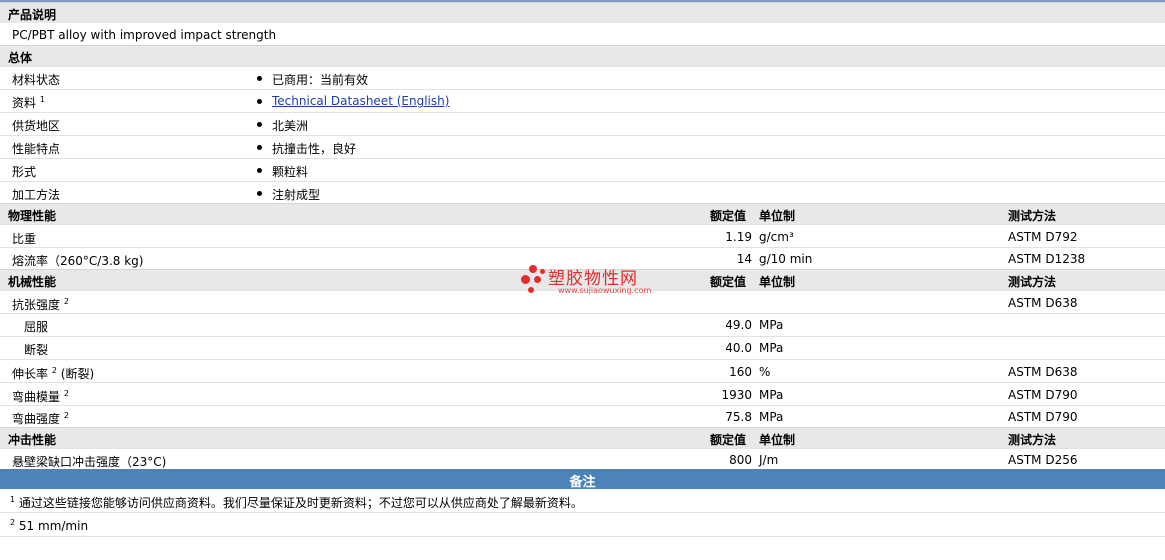 The image size is (1165, 560). I want to click on row-label: 断裂, so click(36, 350).